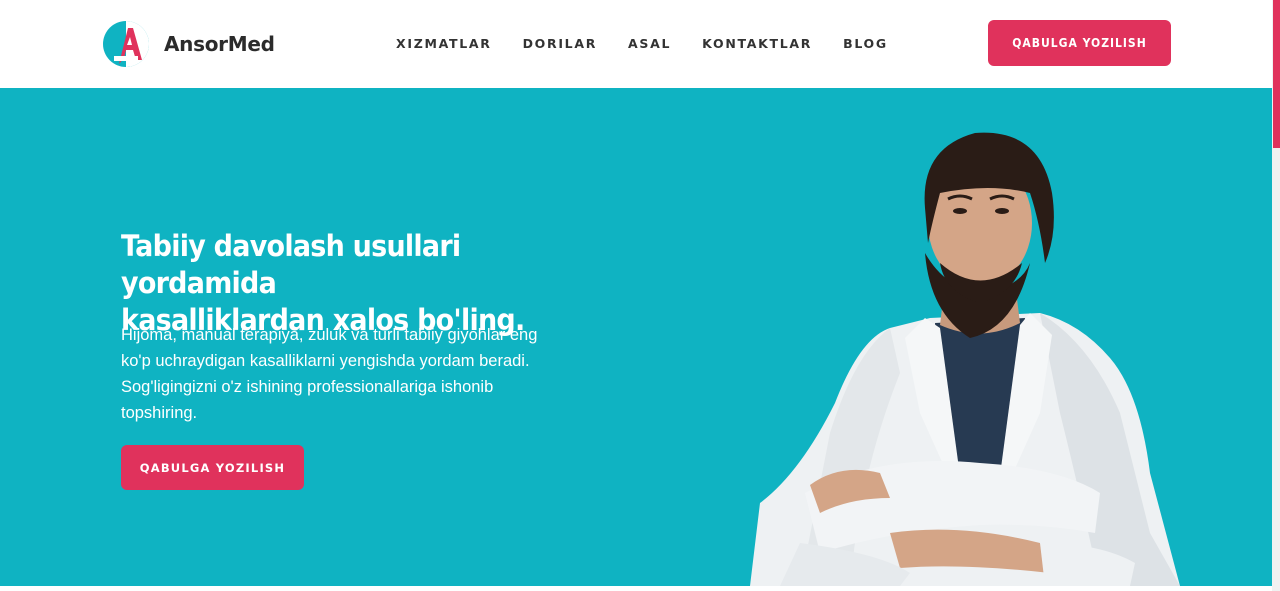 This screenshot has height=591, width=1280. What do you see at coordinates (444, 44) in the screenshot?
I see `nav-item-xizmatlar: XIZMATLAR` at bounding box center [444, 44].